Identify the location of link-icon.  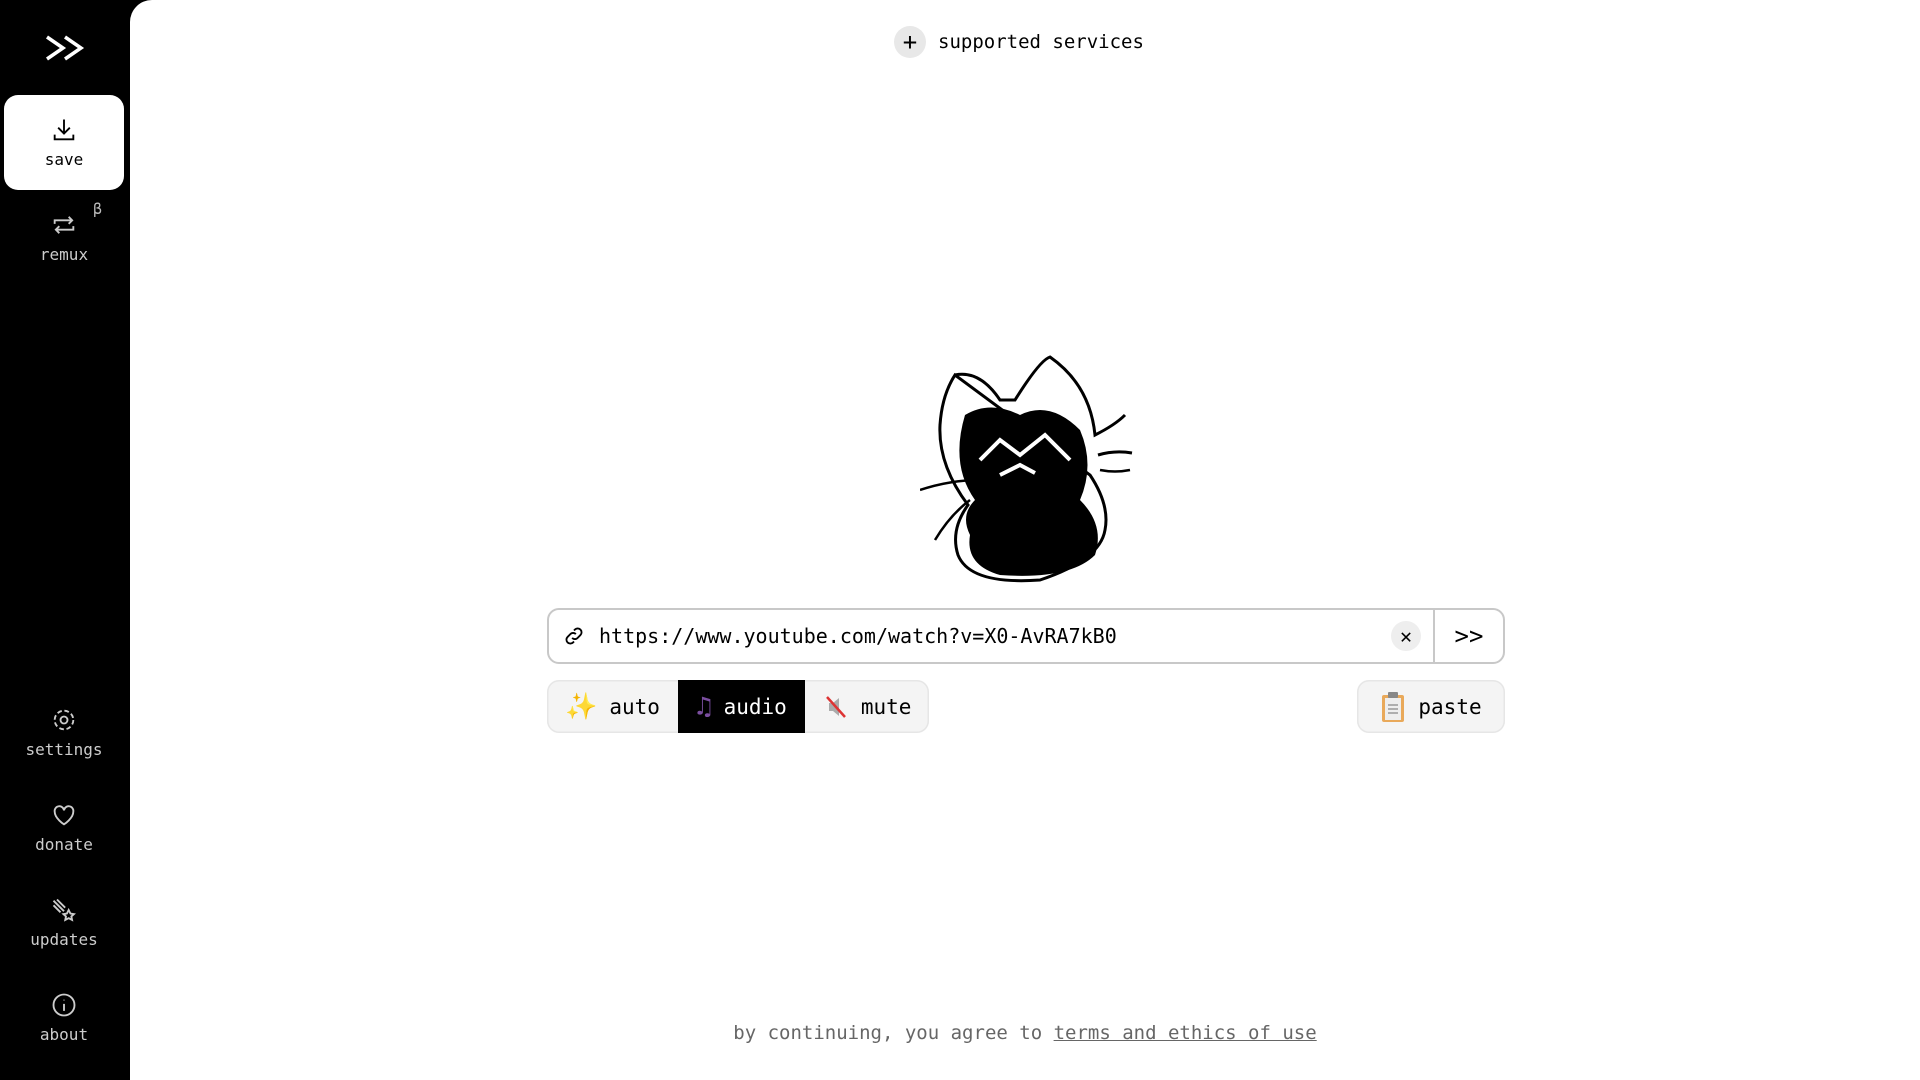
(574, 636).